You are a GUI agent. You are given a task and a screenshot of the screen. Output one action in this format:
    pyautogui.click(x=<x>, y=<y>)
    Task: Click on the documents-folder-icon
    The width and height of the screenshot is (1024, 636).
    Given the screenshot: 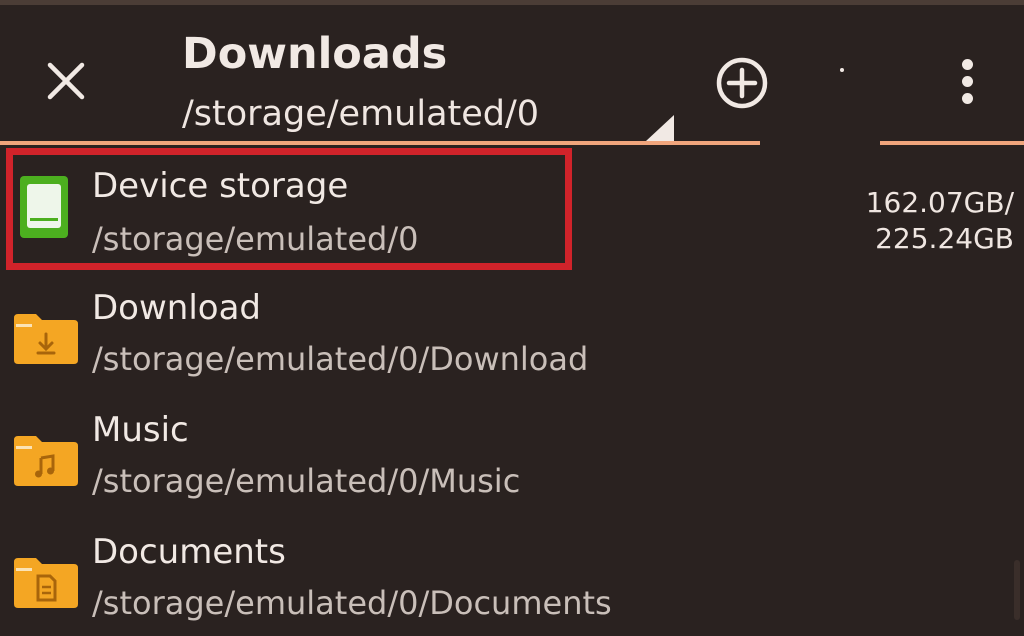 What is the action you would take?
    pyautogui.click(x=46, y=583)
    